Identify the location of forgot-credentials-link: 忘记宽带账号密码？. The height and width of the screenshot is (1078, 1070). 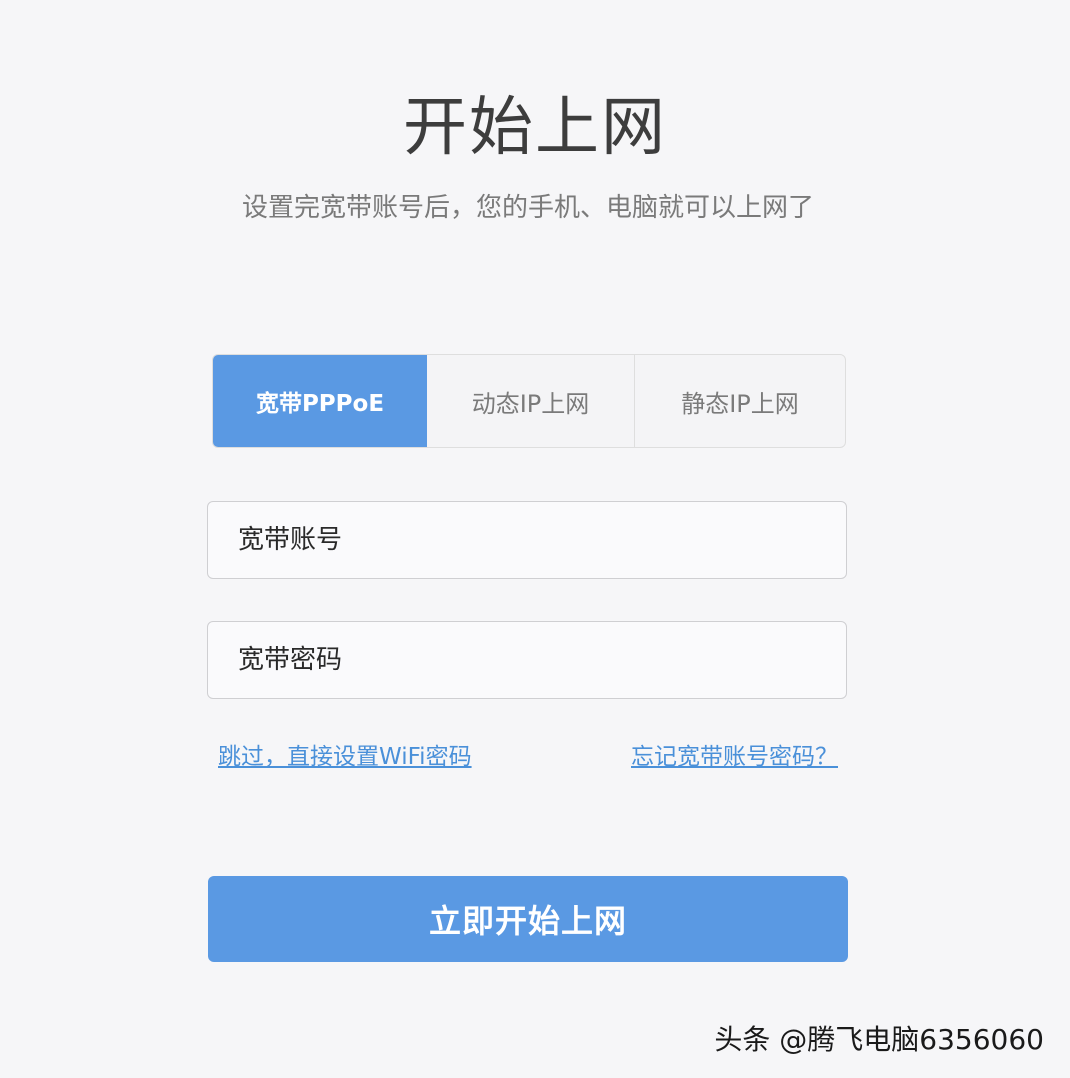
(734, 757).